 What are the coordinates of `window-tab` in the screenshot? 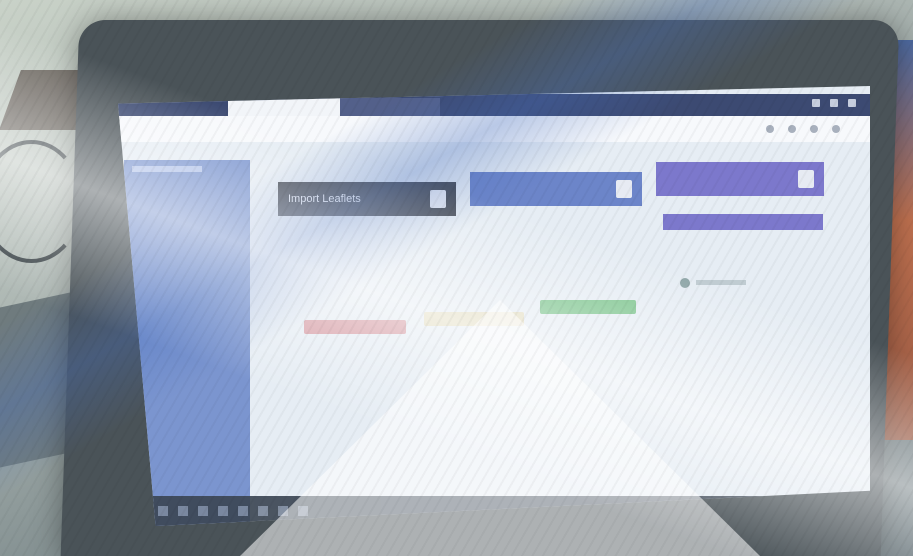 It's located at (390, 107).